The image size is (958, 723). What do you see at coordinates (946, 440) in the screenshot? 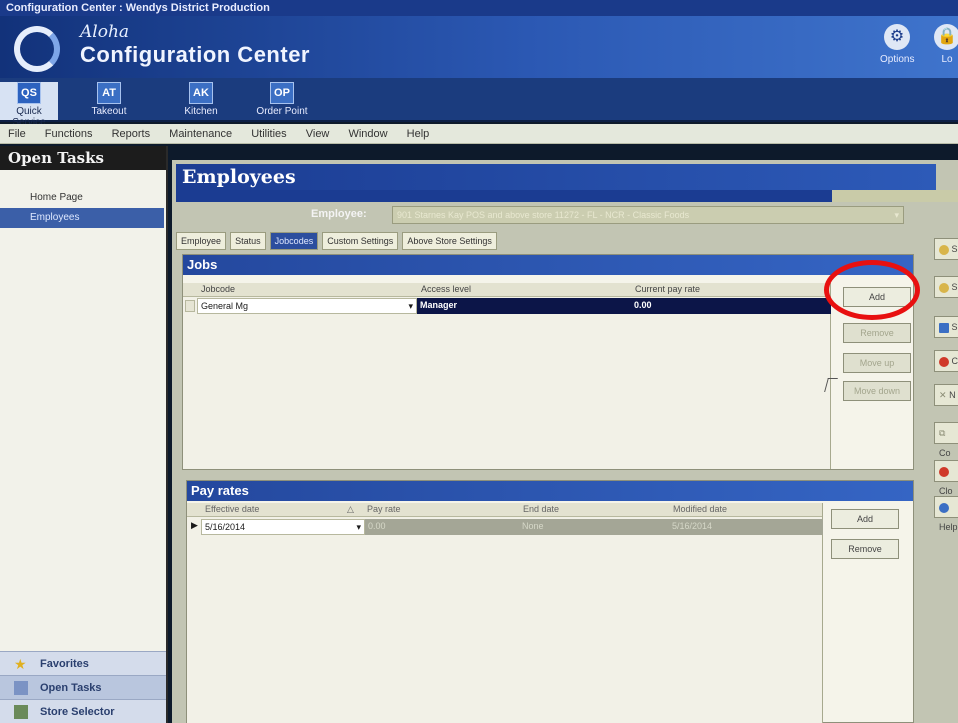
I see `rail-button-copy: ⧉ Co` at bounding box center [946, 440].